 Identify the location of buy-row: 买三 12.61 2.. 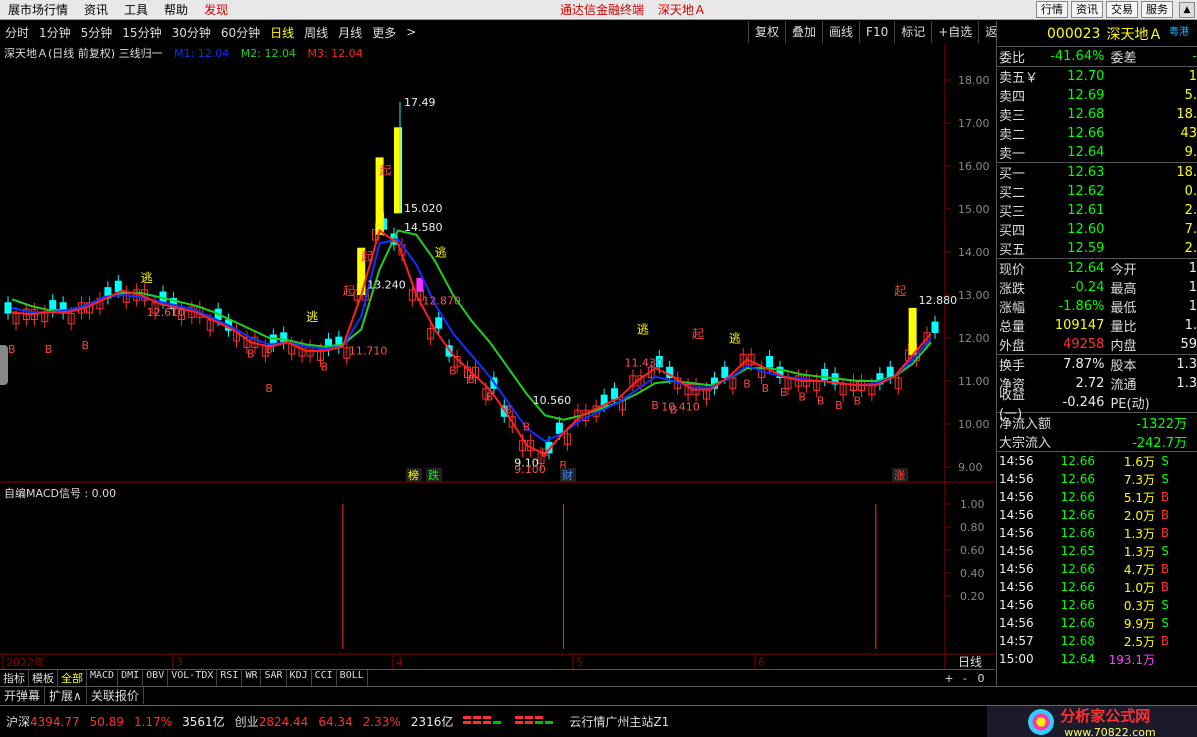
(1097, 210).